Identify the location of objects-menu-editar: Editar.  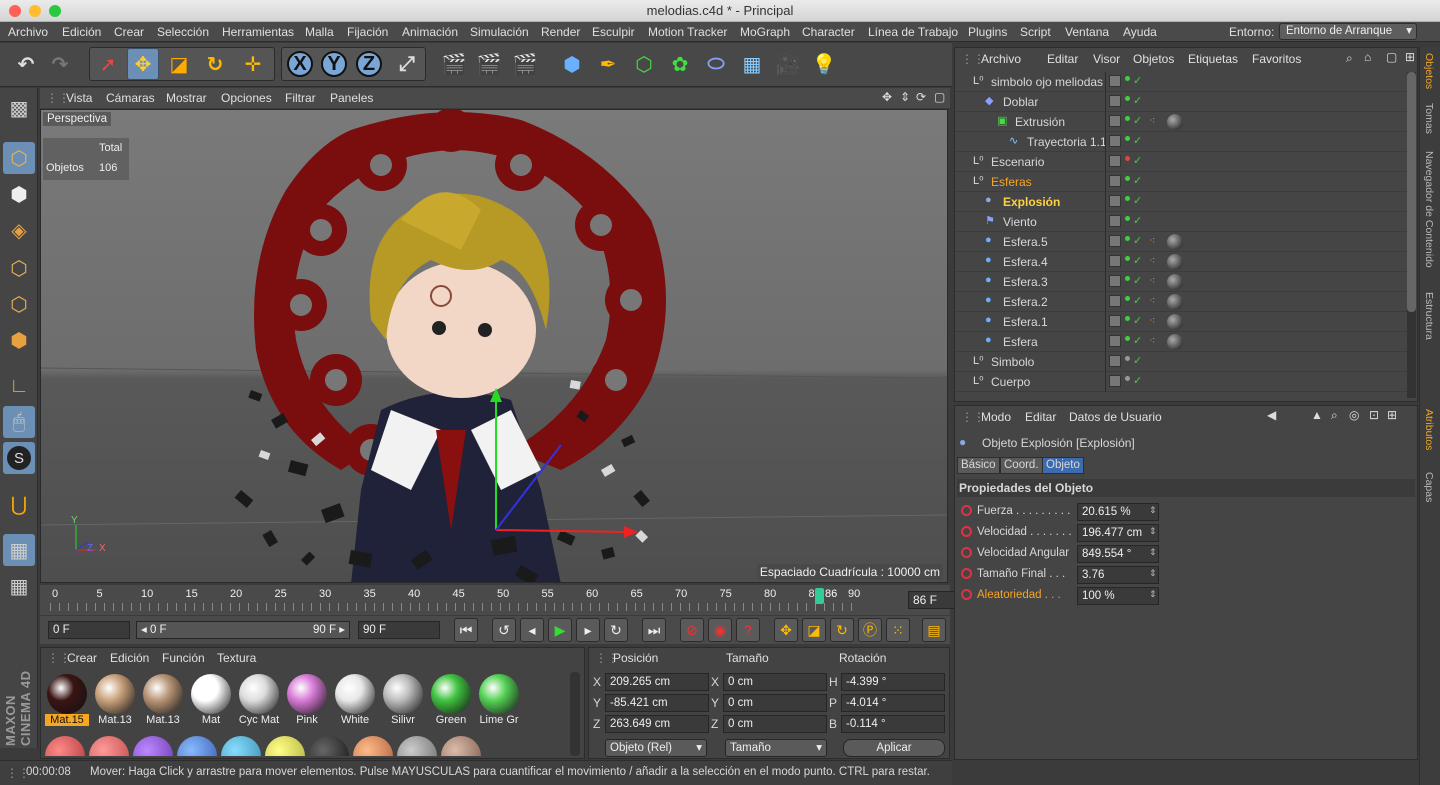
(1062, 59).